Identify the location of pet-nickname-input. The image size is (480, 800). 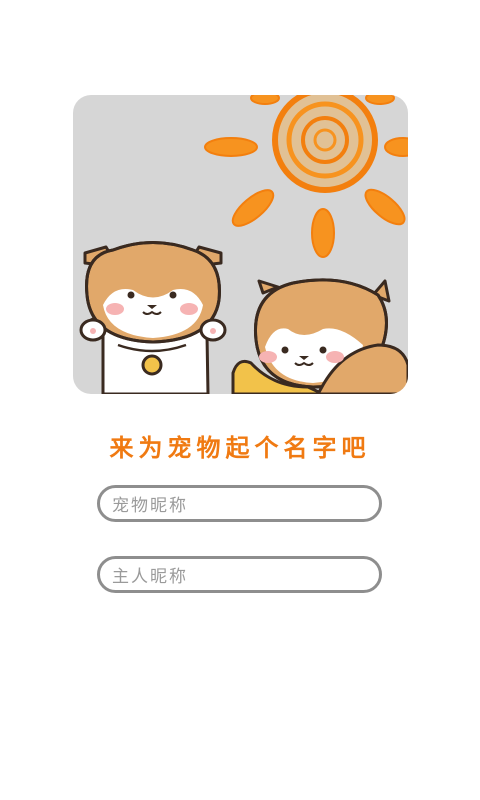
(302, 503).